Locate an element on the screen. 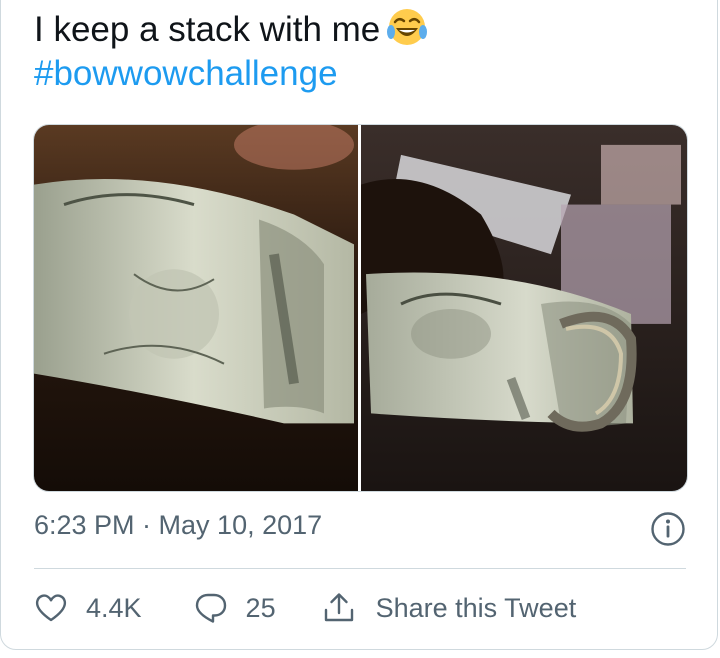  info-icon is located at coordinates (668, 529).